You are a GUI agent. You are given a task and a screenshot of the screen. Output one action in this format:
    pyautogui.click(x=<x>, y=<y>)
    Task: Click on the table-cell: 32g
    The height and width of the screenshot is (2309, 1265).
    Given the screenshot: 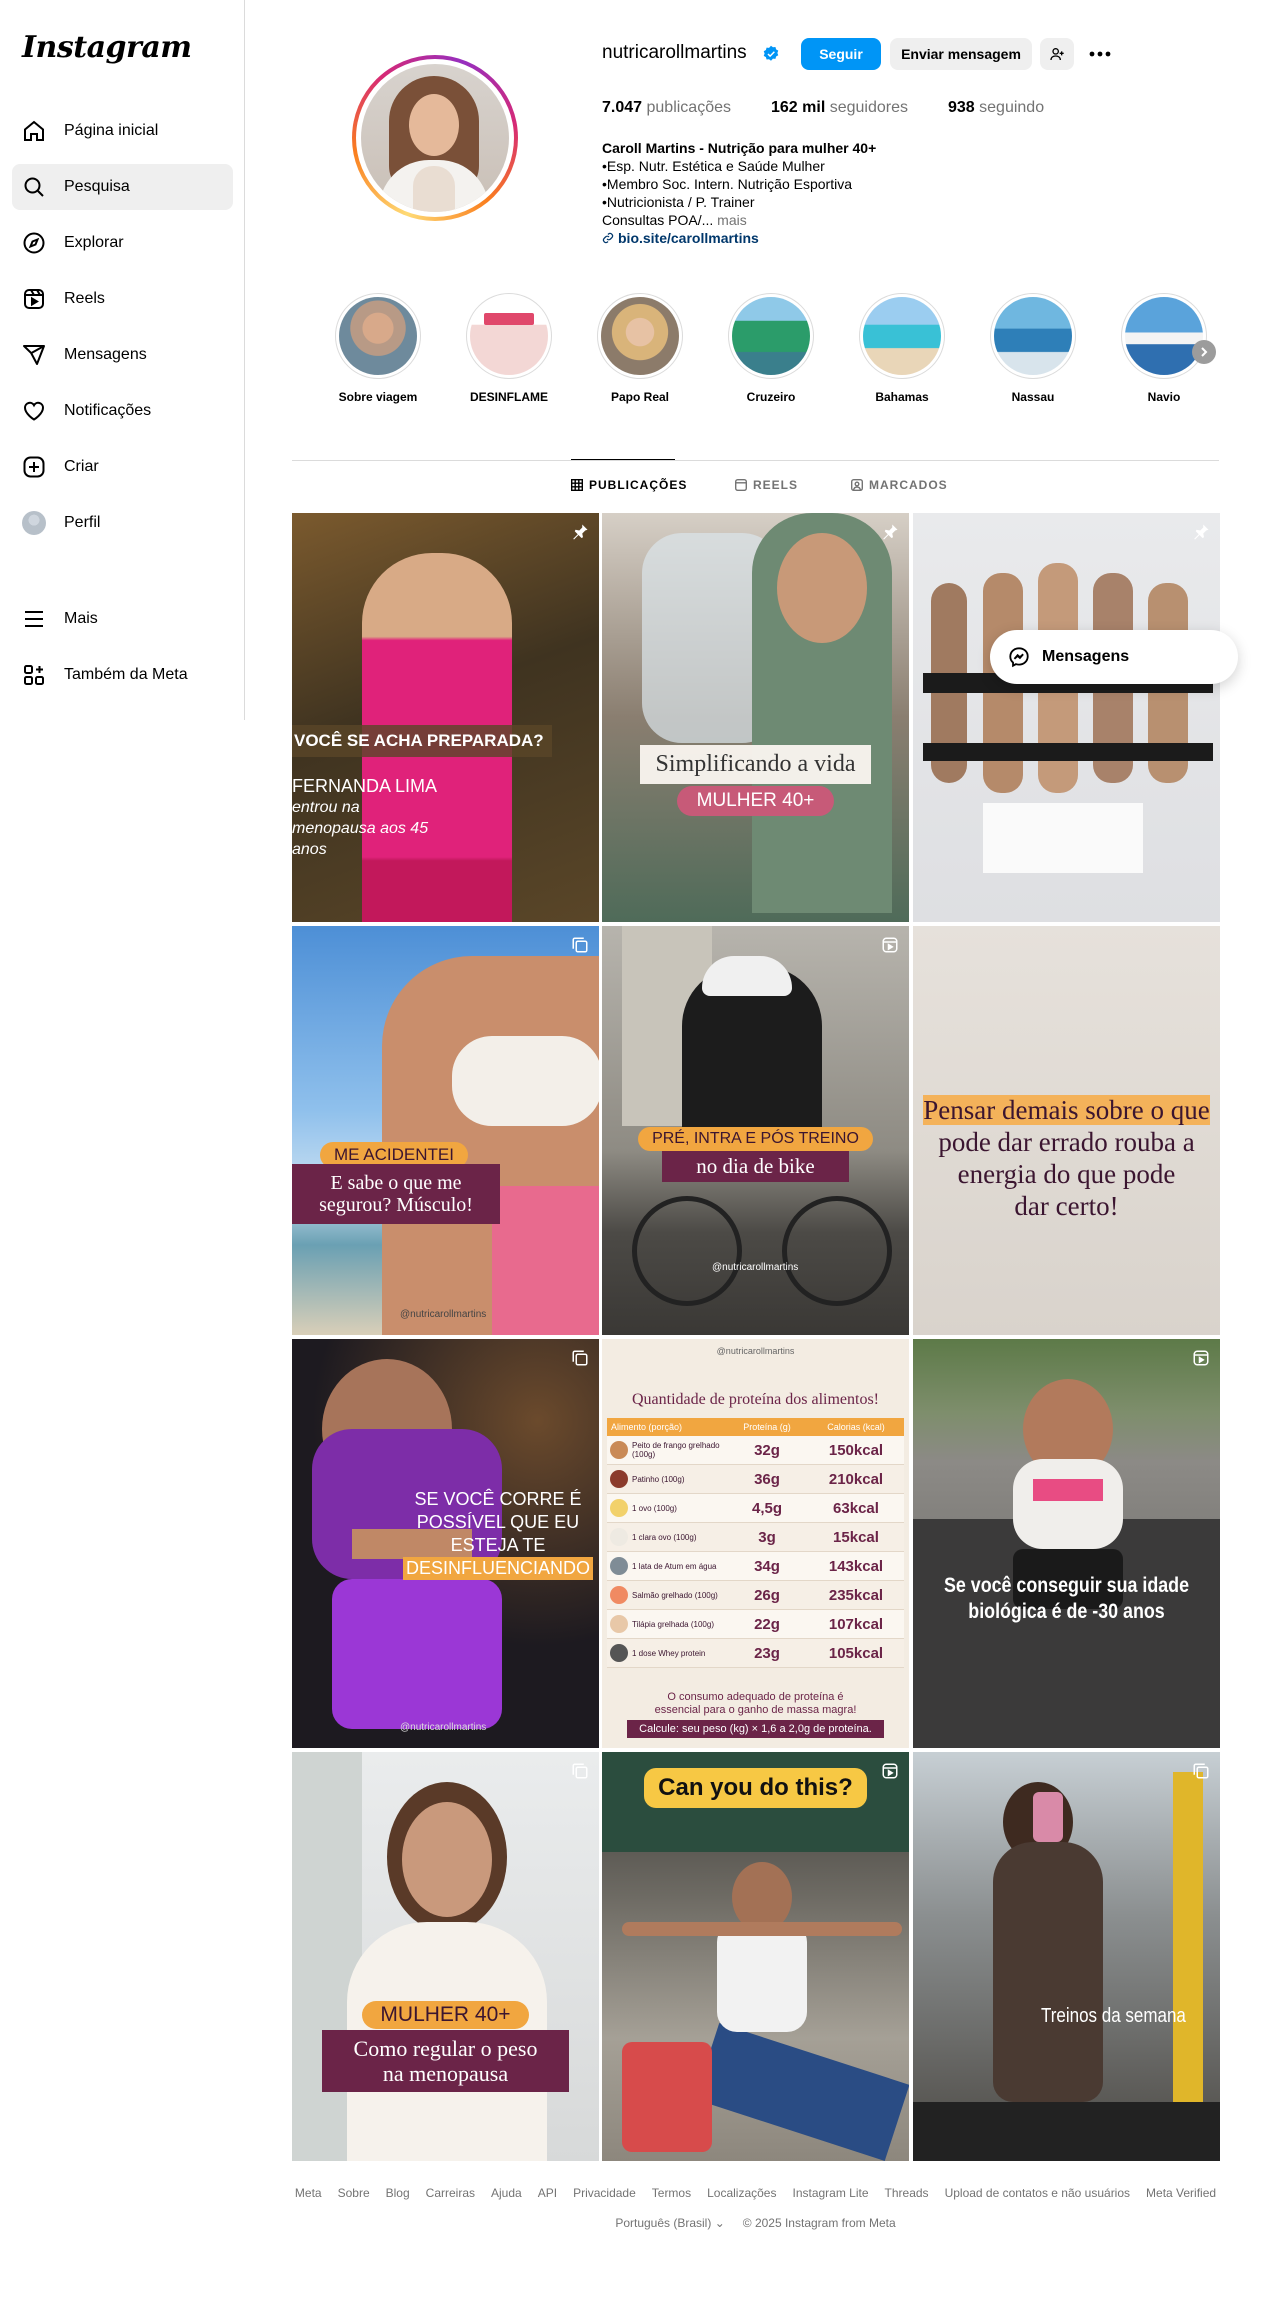 What is the action you would take?
    pyautogui.click(x=767, y=1450)
    